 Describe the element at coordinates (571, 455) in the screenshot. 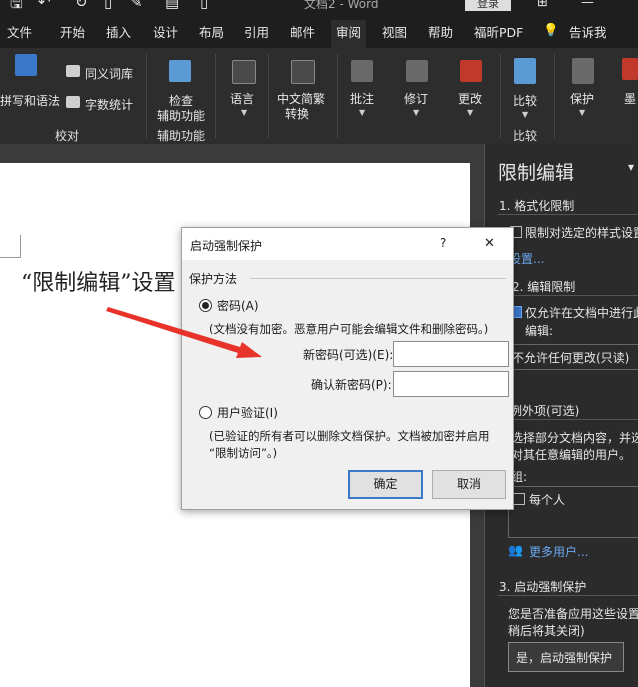

I see `exceptions-description-2: 对其任意编辑的用户。` at that location.